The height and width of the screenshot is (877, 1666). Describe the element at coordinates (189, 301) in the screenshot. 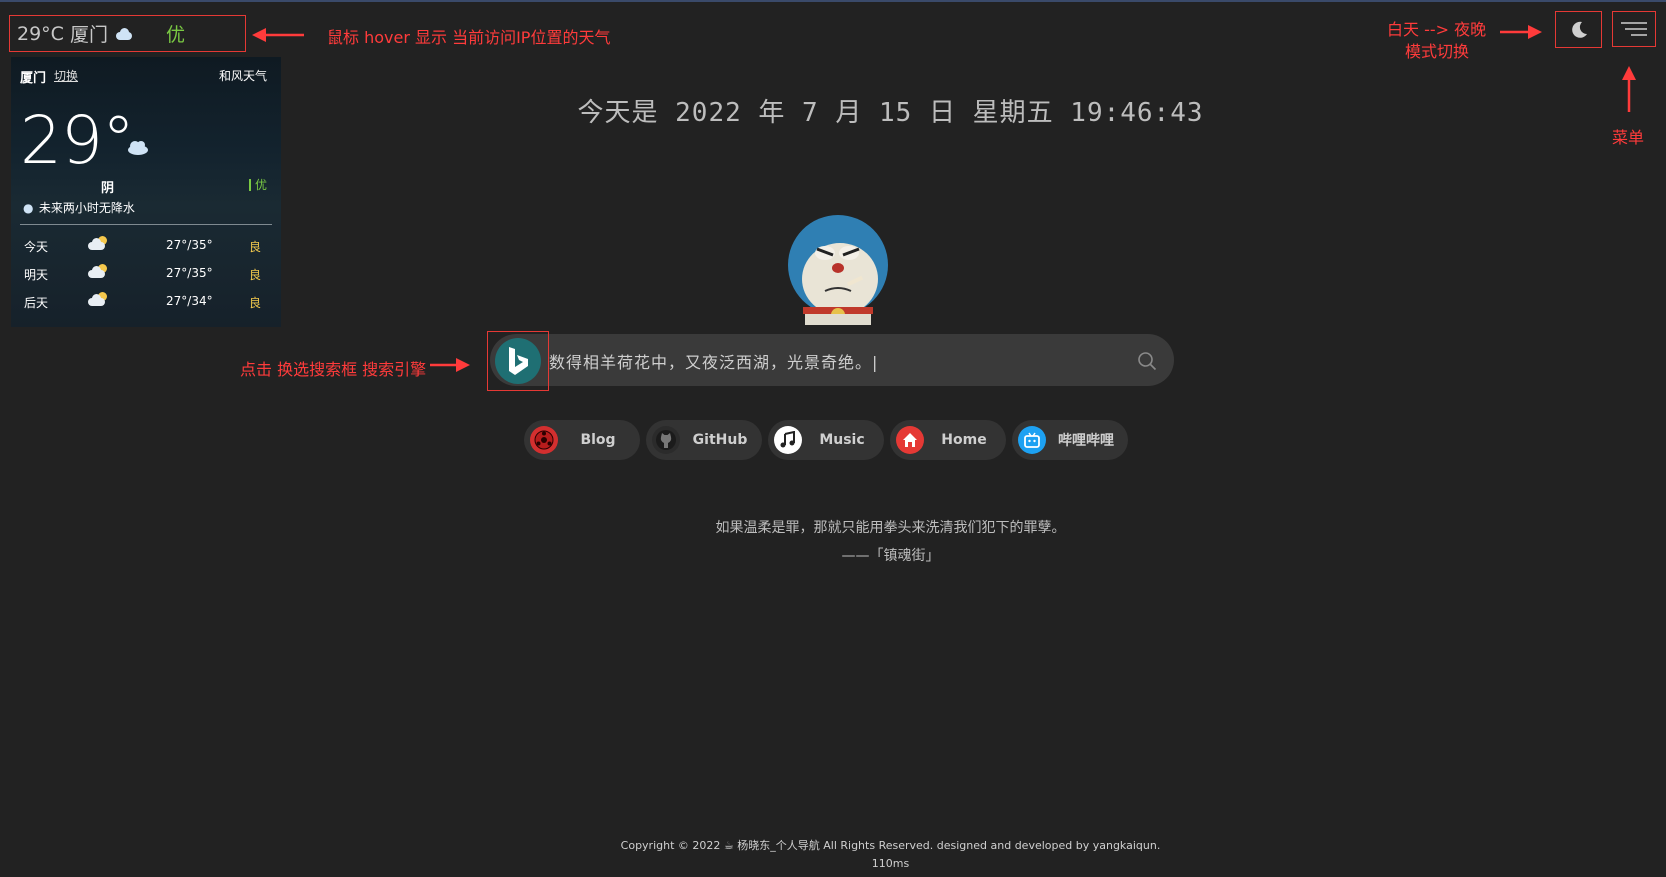

I see `forecast-range: 27°/34°` at that location.